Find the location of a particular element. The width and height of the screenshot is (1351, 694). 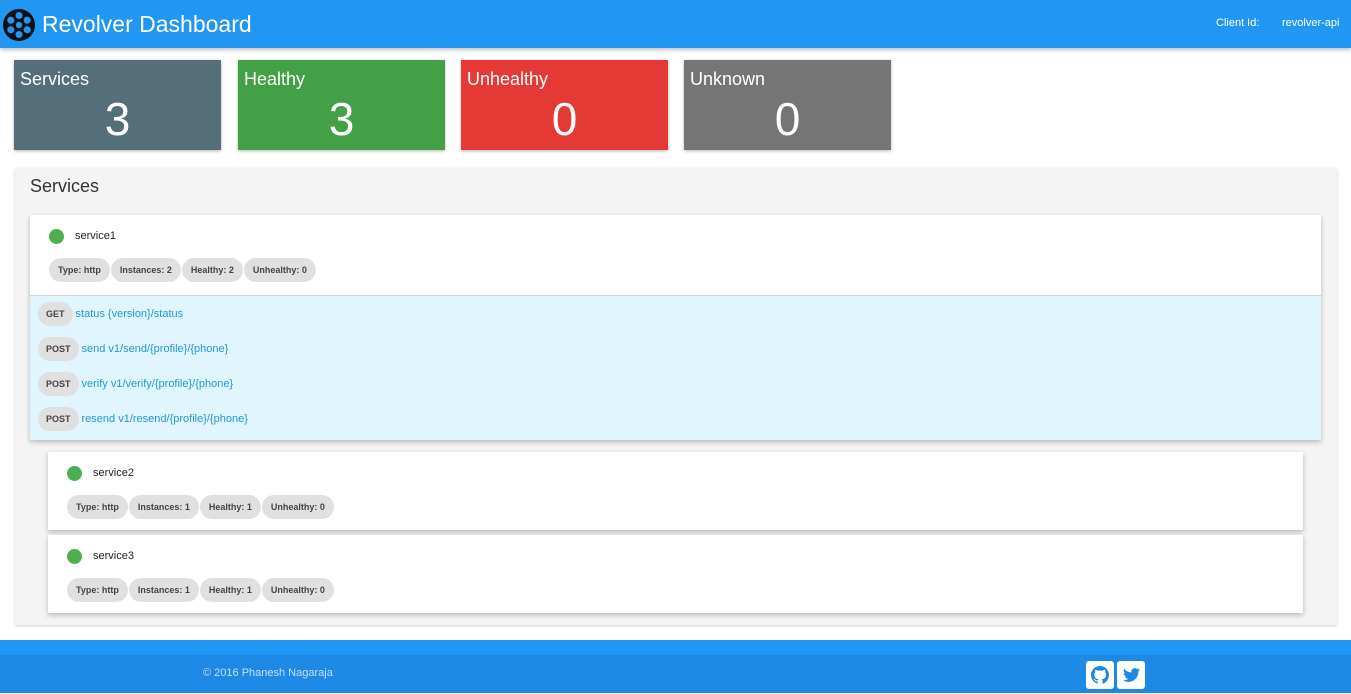

endpoint-link: status {version}/status is located at coordinates (130, 314).